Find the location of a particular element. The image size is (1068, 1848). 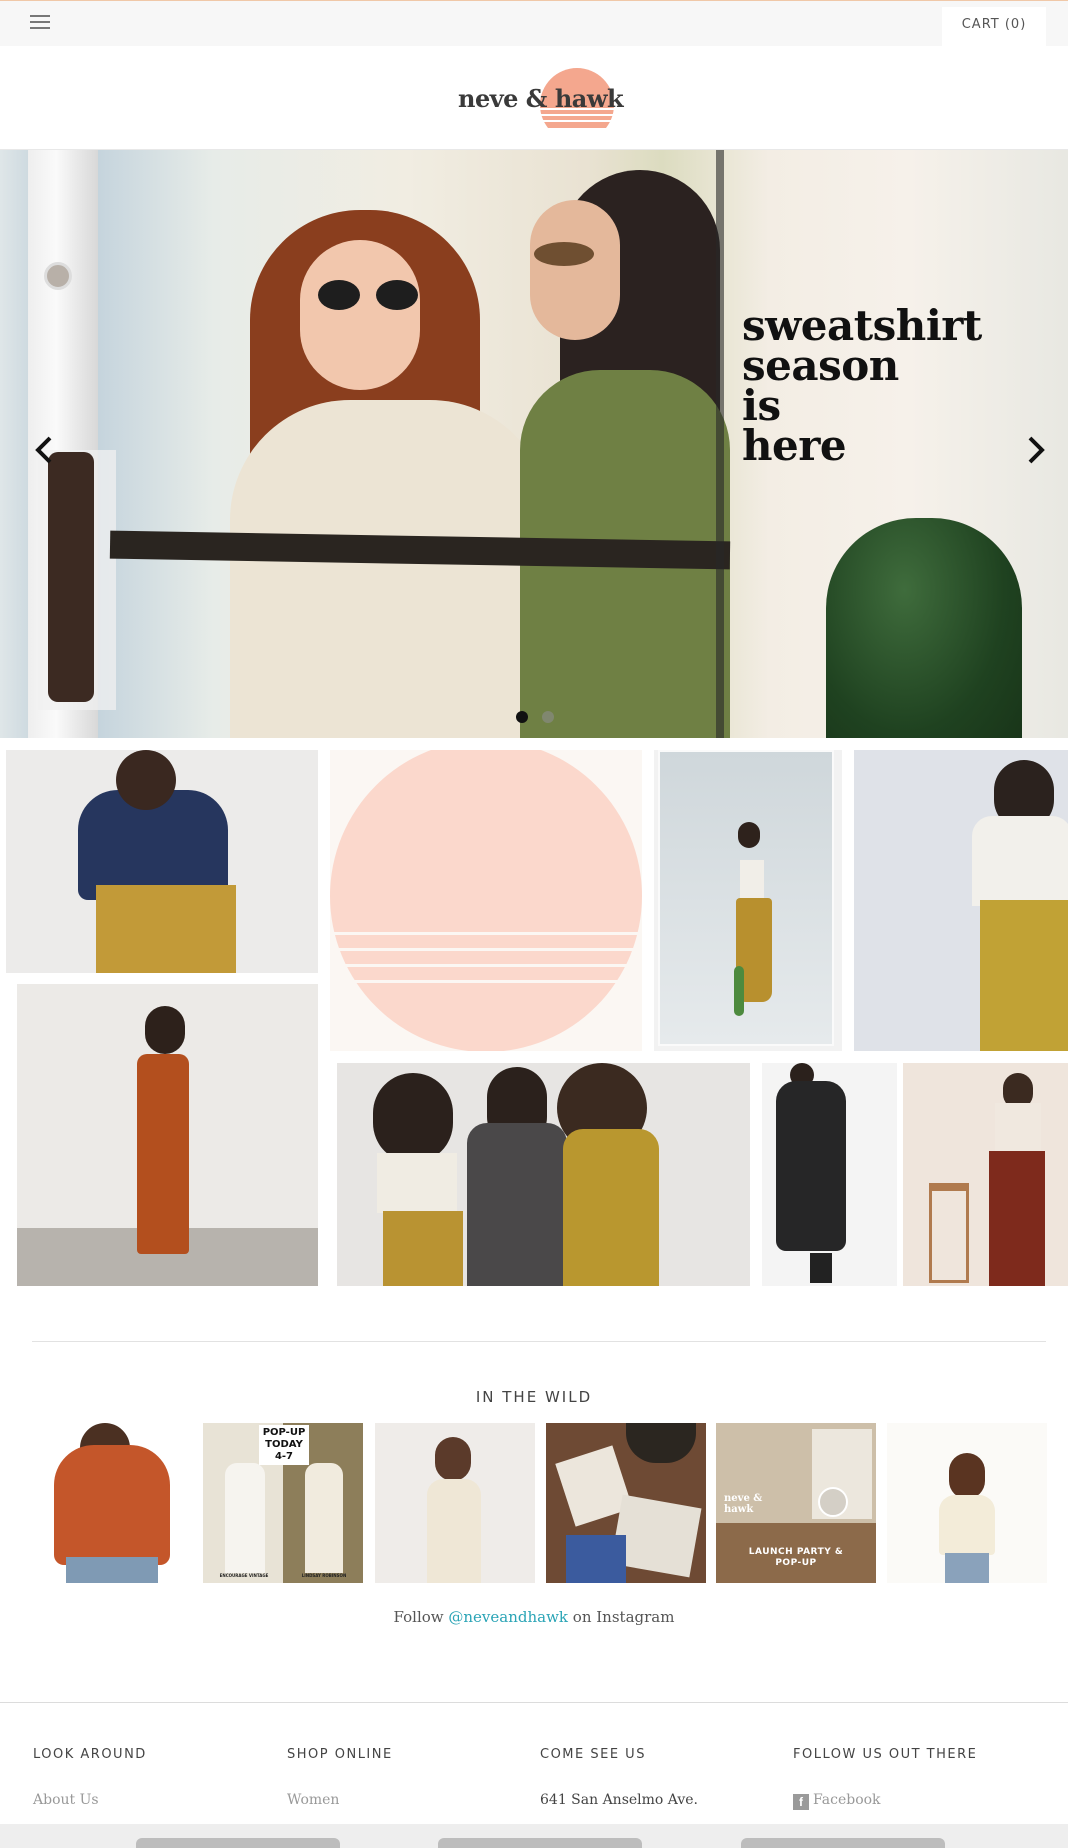

footer-divider is located at coordinates (534, 1702).